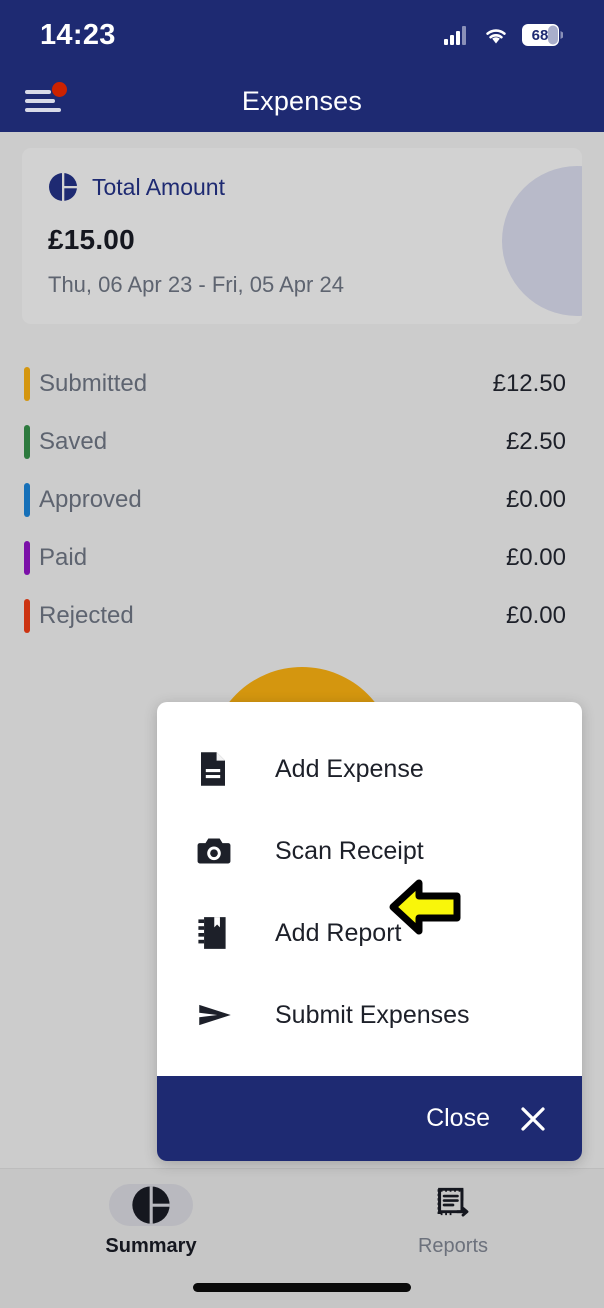 Image resolution: width=604 pixels, height=1308 pixels. What do you see at coordinates (46, 98) in the screenshot?
I see `hamburger-menu-icon` at bounding box center [46, 98].